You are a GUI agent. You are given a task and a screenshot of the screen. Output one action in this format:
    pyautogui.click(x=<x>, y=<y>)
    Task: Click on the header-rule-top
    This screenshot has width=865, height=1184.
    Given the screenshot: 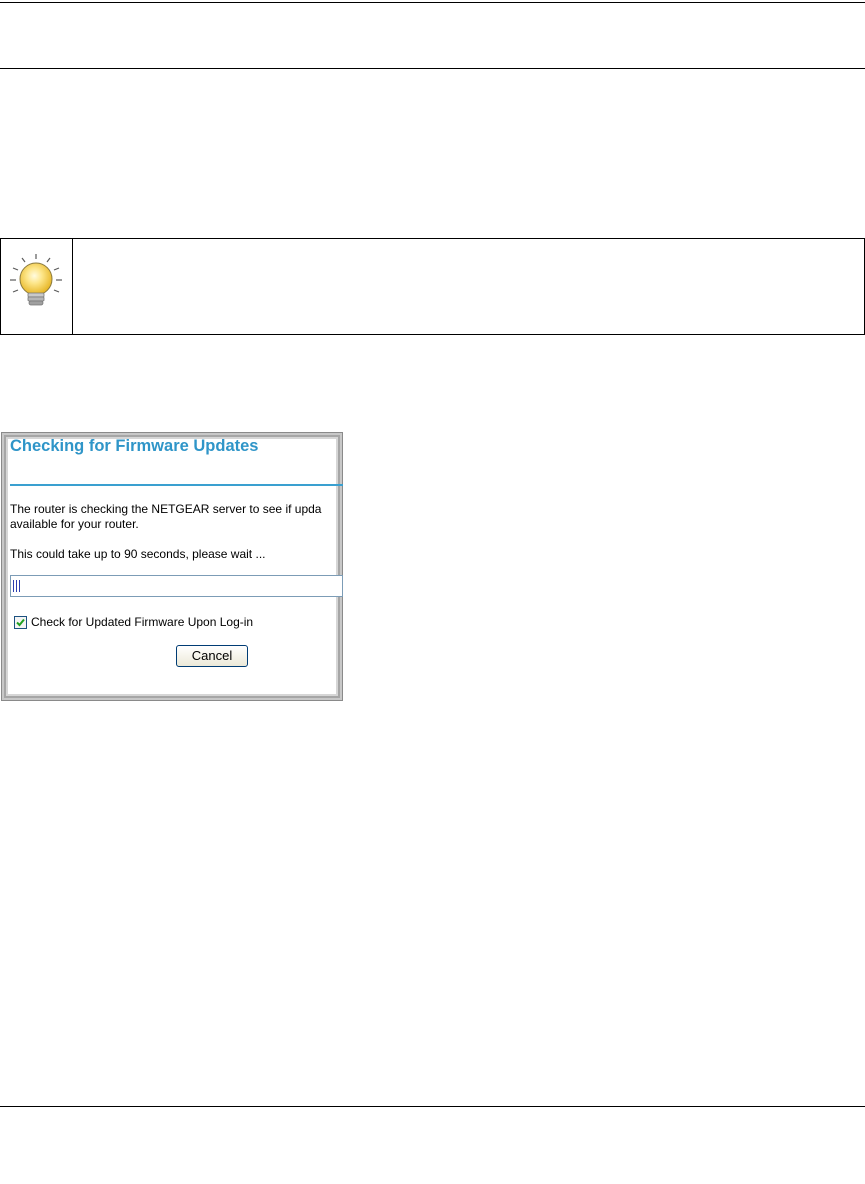 What is the action you would take?
    pyautogui.click(x=432, y=2)
    